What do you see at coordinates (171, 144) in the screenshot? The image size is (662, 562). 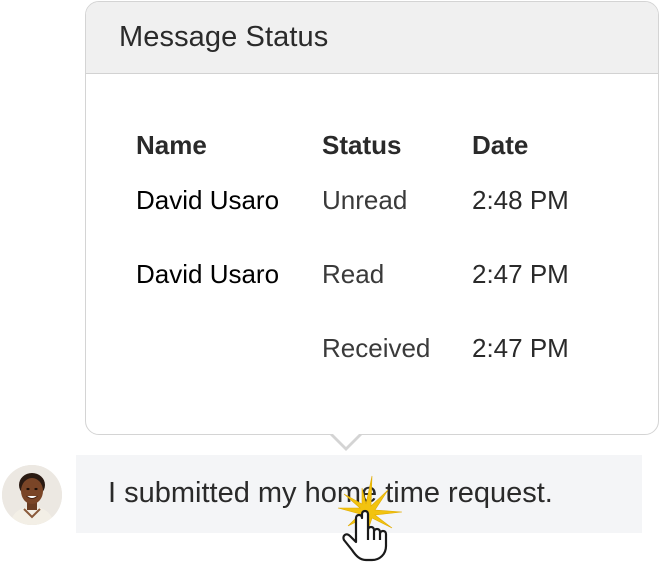 I see `column-header-name: Name` at bounding box center [171, 144].